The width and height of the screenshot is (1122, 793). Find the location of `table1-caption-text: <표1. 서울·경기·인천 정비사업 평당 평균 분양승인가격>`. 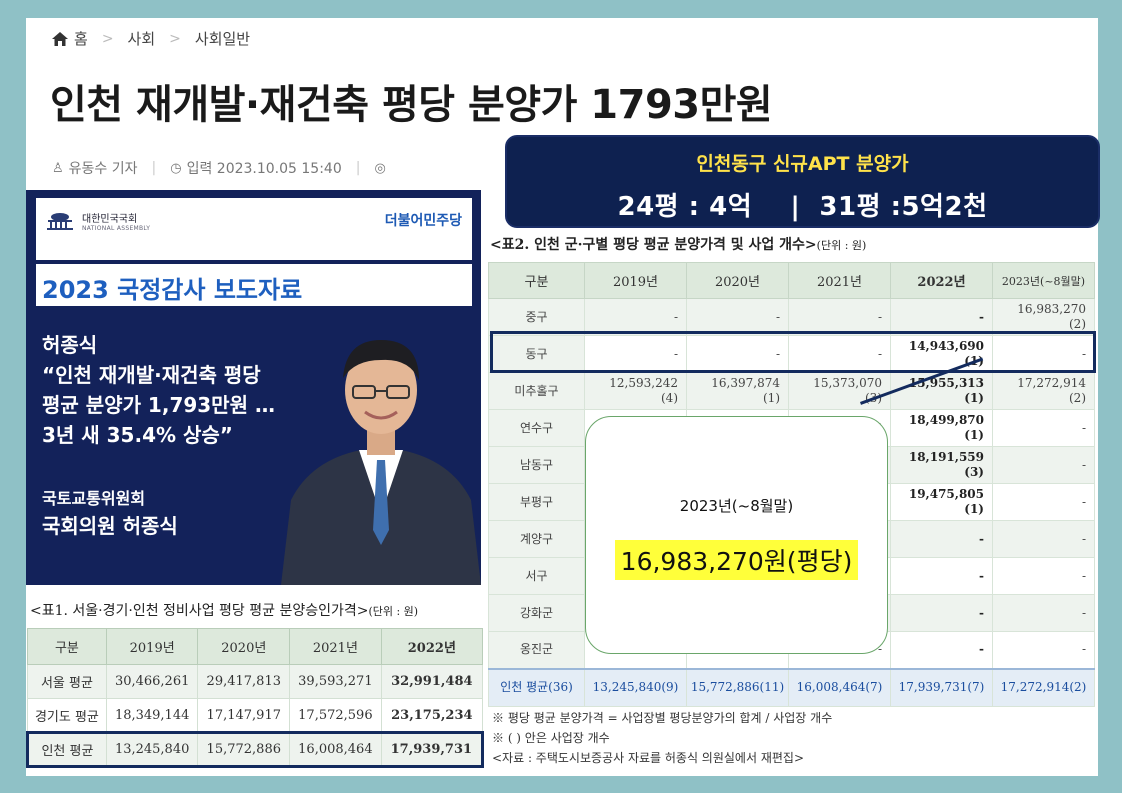

table1-caption-text: <표1. 서울·경기·인천 정비사업 평당 평균 분양승인가격> is located at coordinates (199, 611).